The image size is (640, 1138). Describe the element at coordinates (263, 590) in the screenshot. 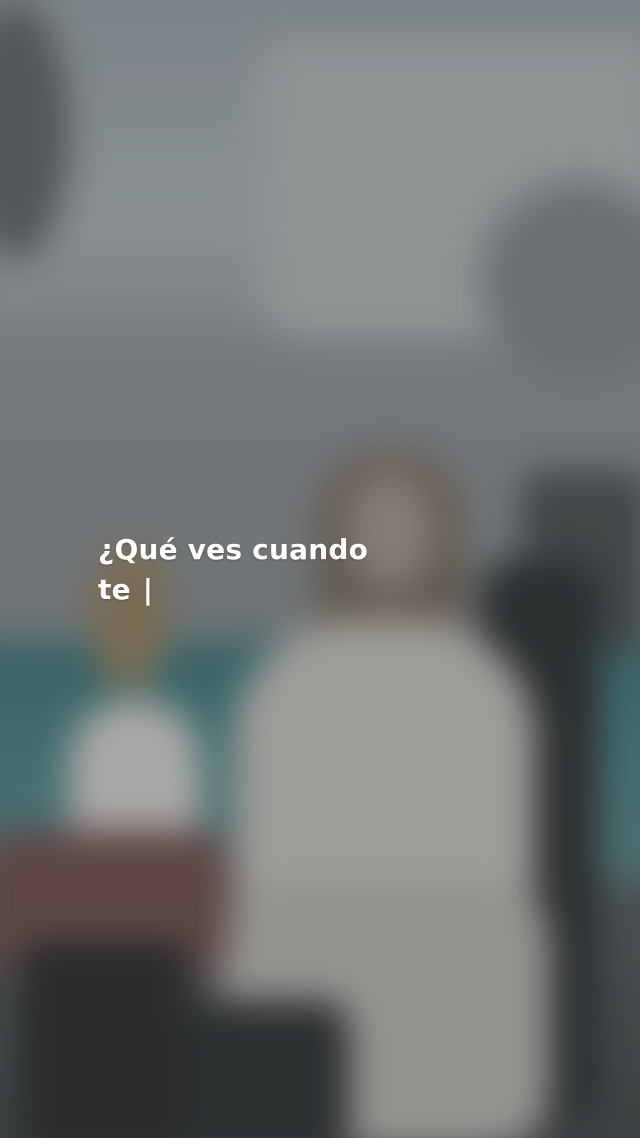

I see `caption-line-2: te |` at that location.